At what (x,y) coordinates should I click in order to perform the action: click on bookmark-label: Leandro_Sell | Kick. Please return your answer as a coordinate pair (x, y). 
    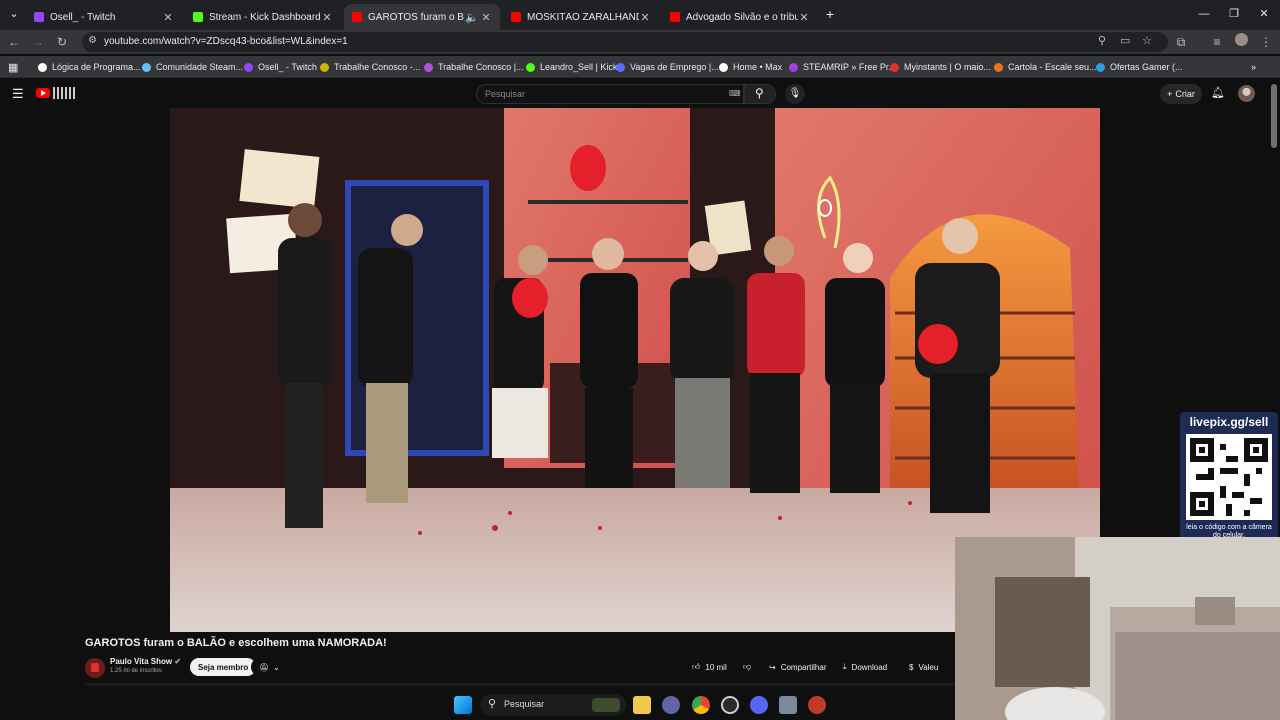
    Looking at the image, I should click on (579, 67).